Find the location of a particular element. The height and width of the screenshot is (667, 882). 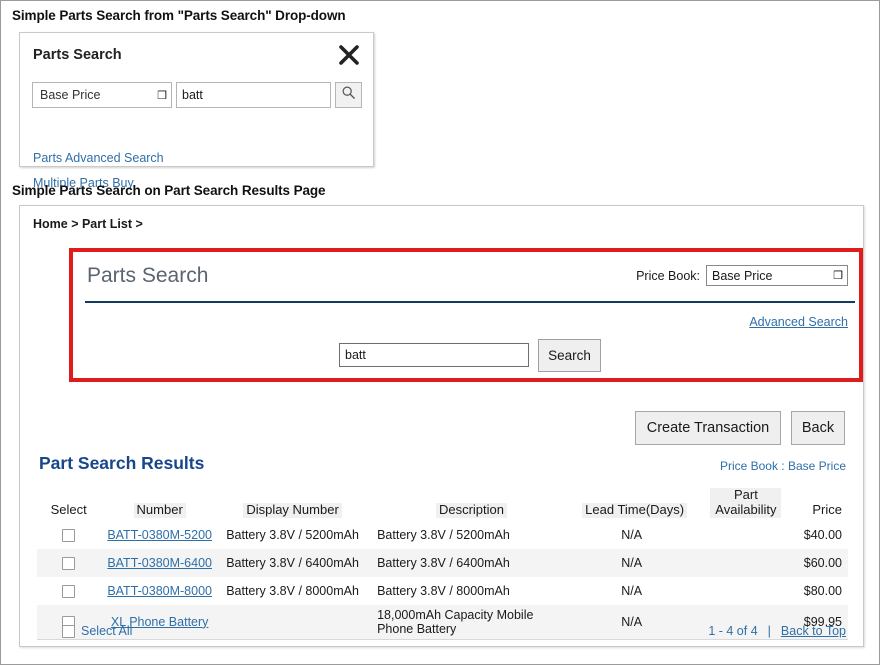

select-all-control: Select All is located at coordinates (97, 631).